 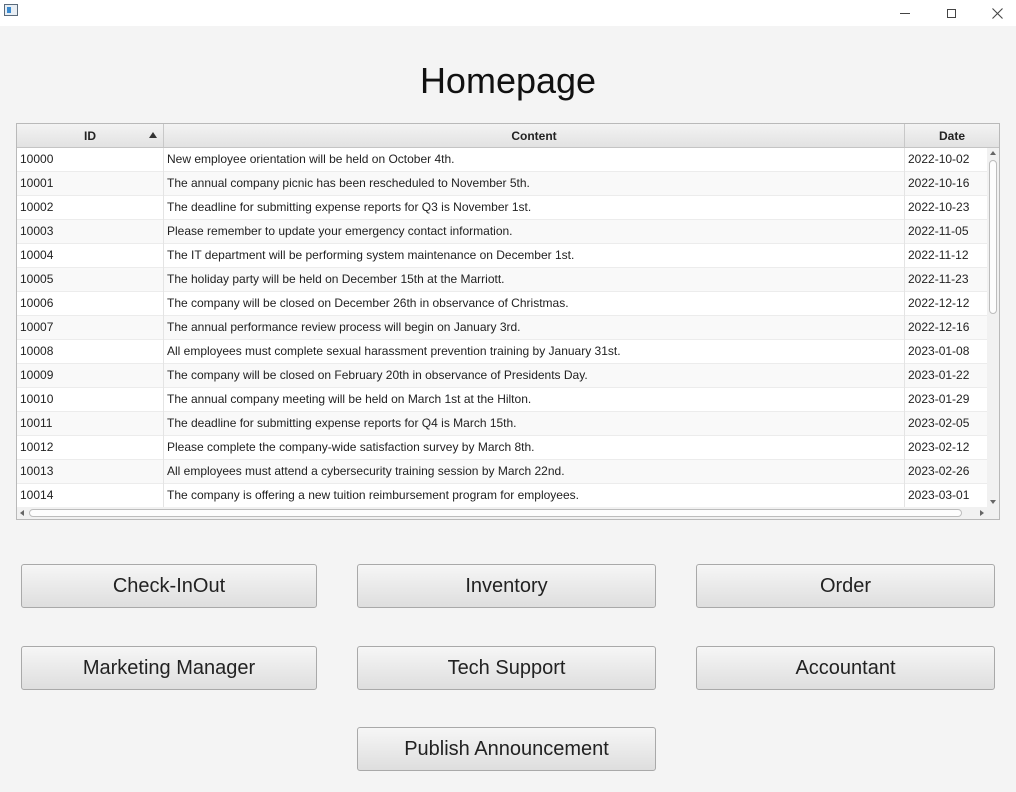 I want to click on table-header: ID Content Date, so click(x=508, y=136).